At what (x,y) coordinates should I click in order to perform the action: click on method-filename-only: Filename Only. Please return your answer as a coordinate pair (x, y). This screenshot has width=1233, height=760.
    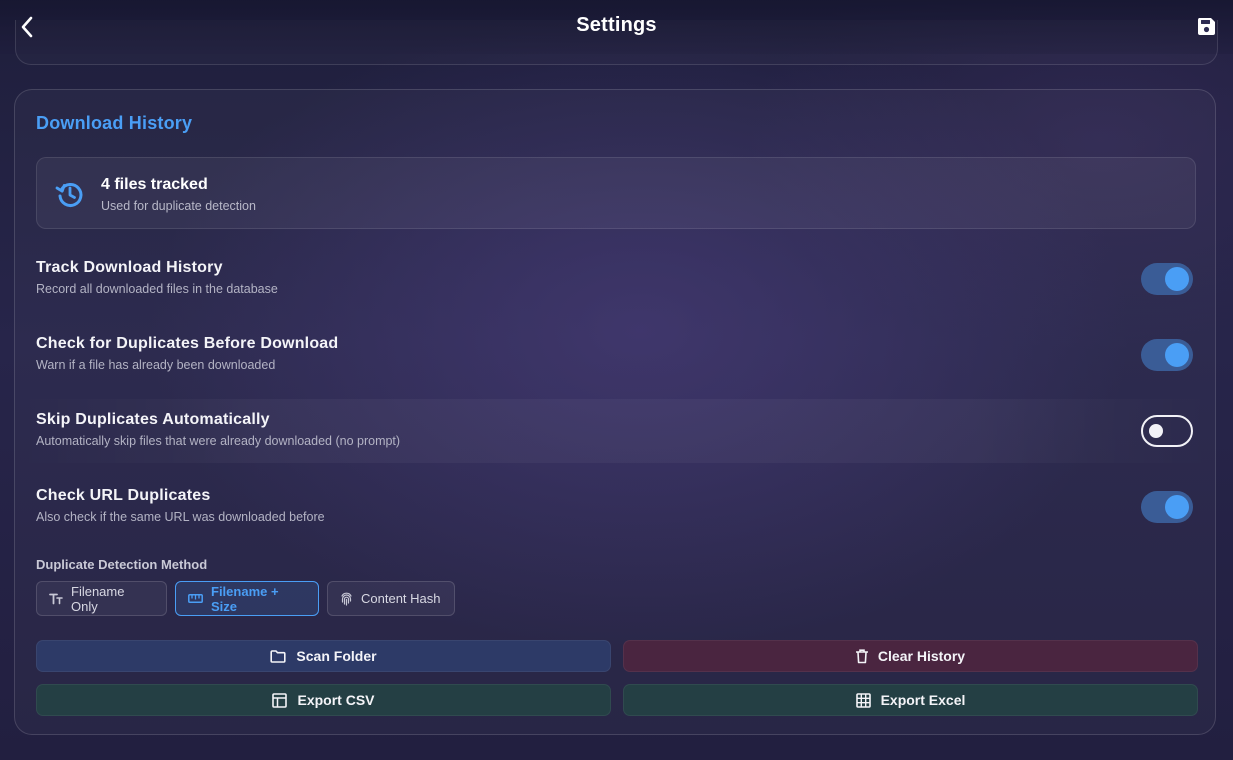
    Looking at the image, I should click on (101, 598).